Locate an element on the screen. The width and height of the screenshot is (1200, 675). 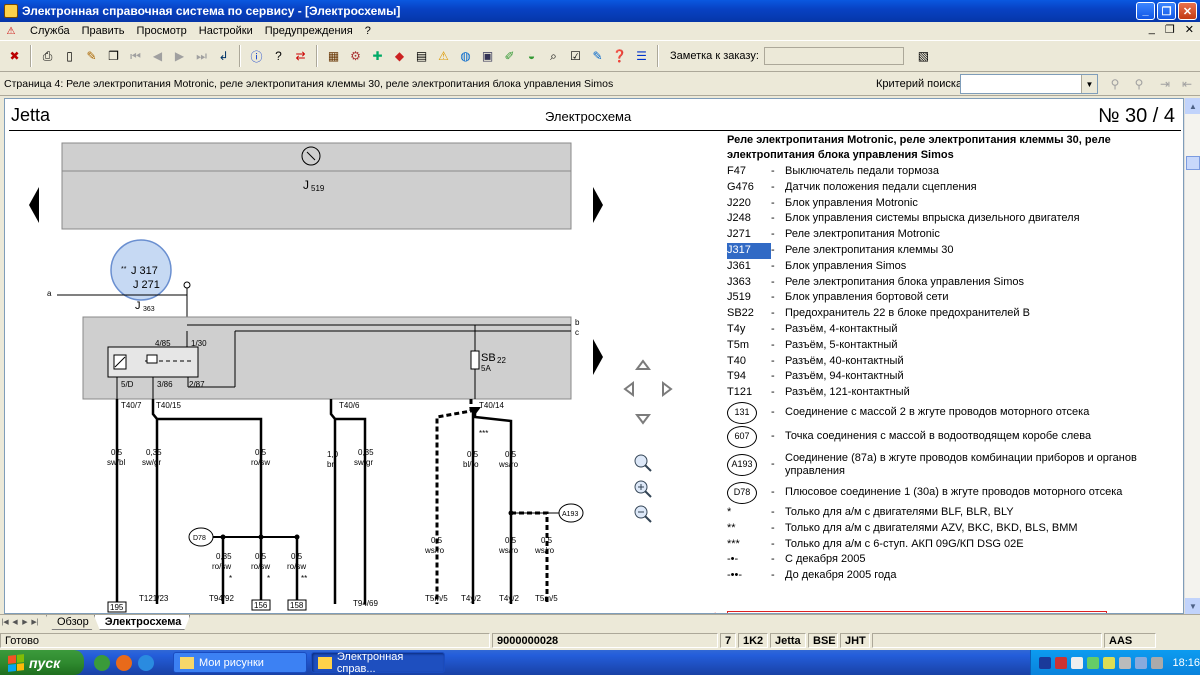
engine-icon: ⚙ is located at coordinates (355, 56).